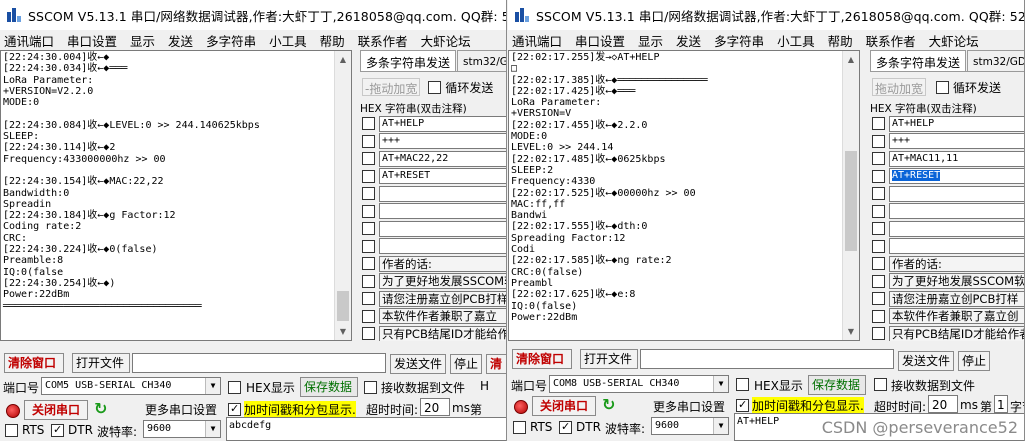  Describe the element at coordinates (995, 60) in the screenshot. I see `tab-stm32: stm32/GD32` at that location.